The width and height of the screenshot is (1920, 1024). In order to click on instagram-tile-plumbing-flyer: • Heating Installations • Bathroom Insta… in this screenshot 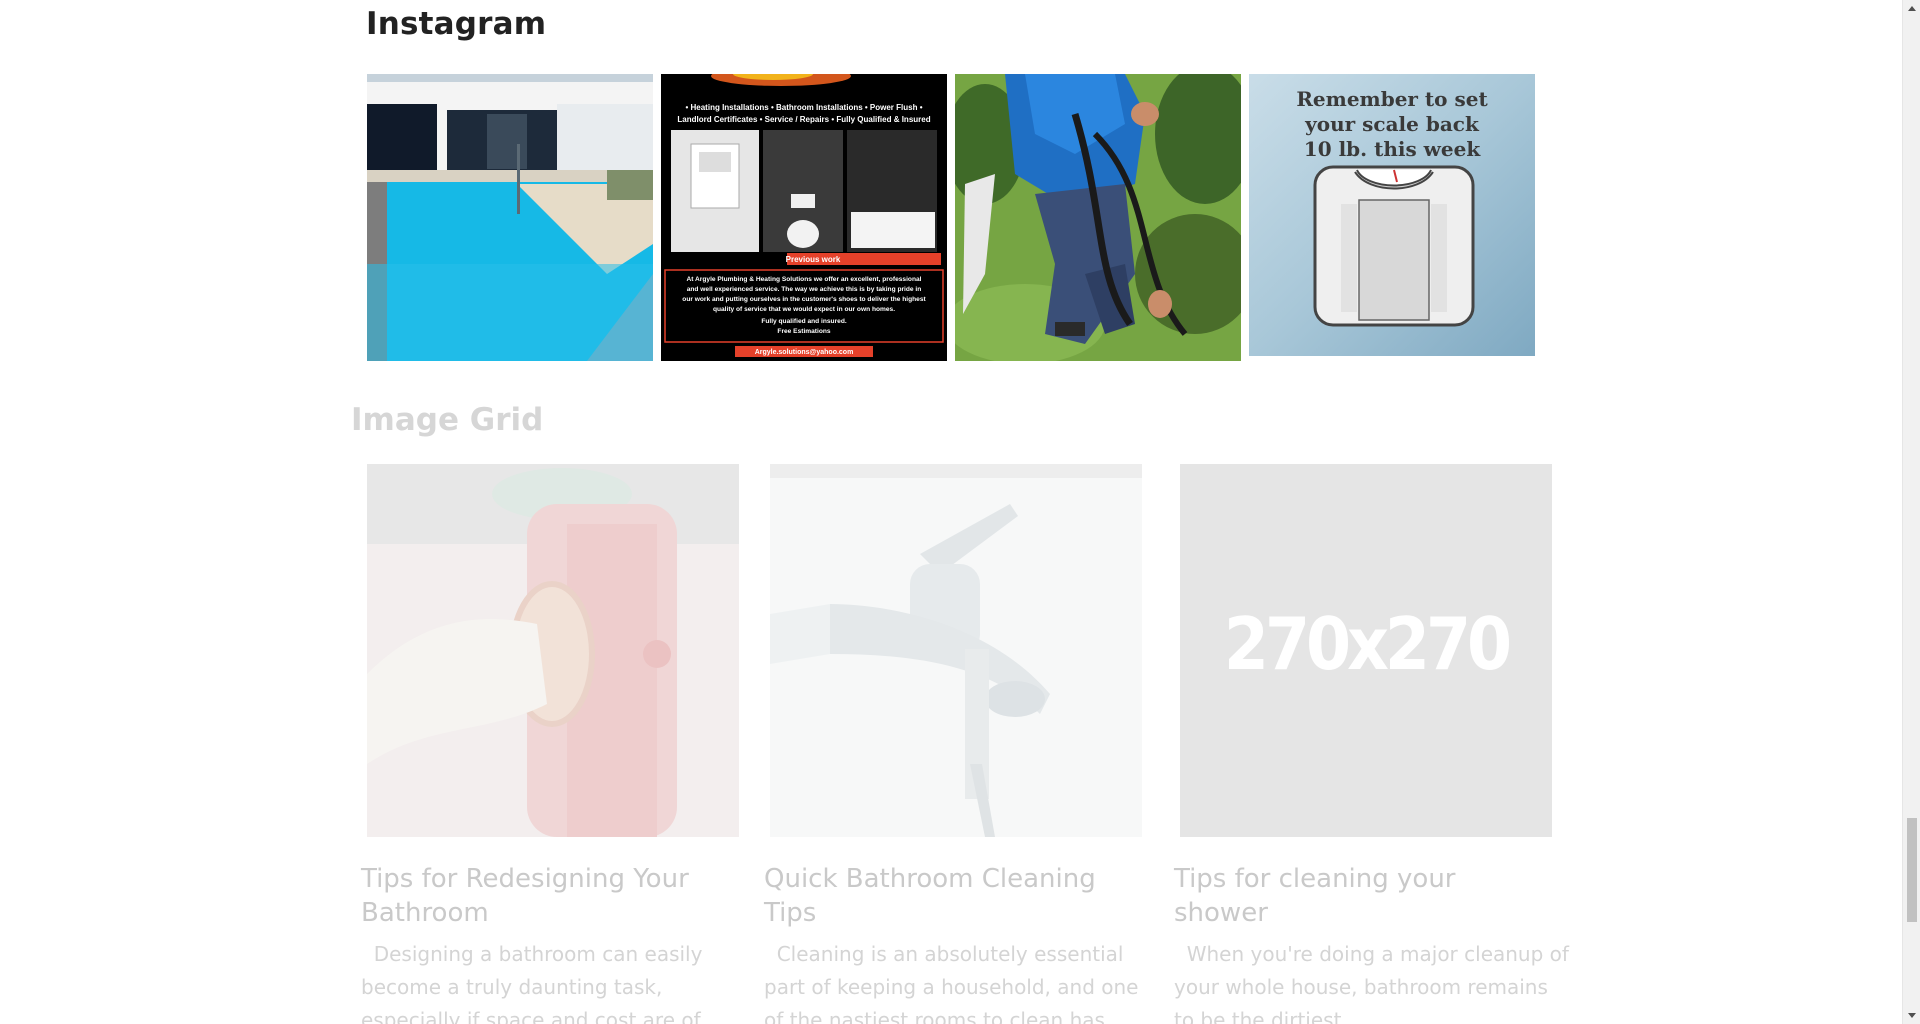, I will do `click(804, 217)`.